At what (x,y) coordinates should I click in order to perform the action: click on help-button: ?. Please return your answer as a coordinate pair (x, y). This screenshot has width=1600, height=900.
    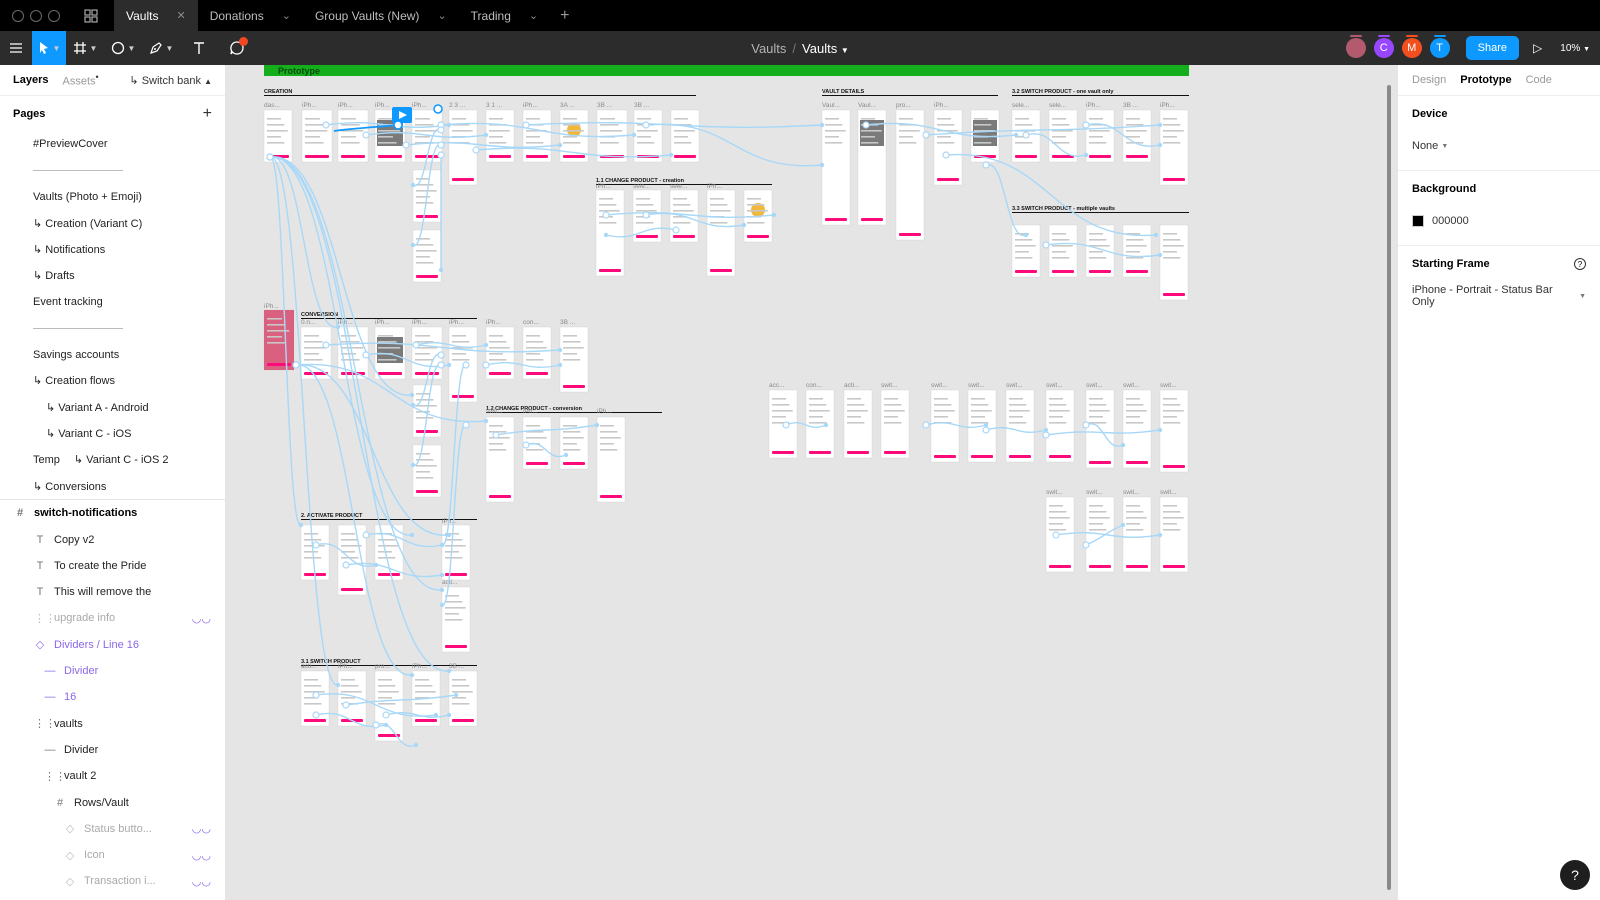
    Looking at the image, I should click on (1575, 875).